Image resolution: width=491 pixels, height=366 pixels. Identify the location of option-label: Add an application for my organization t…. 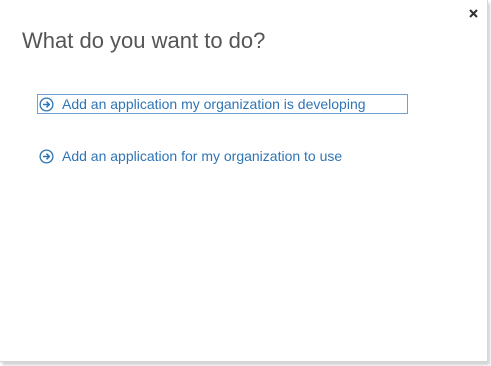
(202, 156).